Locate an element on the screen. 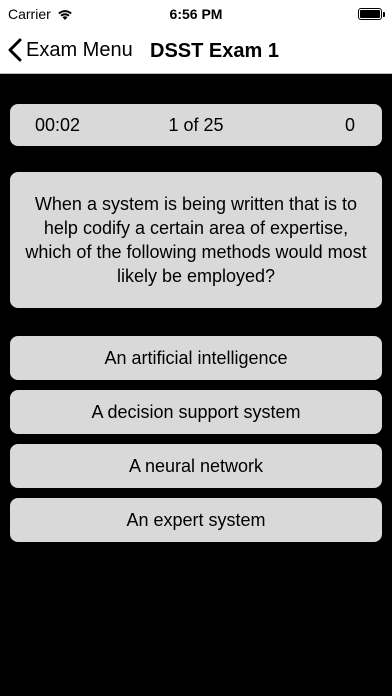 The image size is (392, 696). status-time: 6:56 PM is located at coordinates (196, 14).